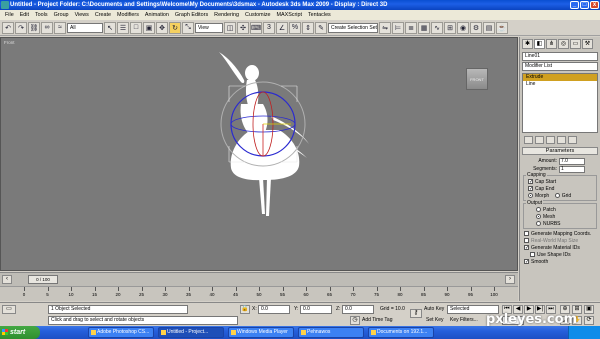  I want to click on close-button: x, so click(594, 5).